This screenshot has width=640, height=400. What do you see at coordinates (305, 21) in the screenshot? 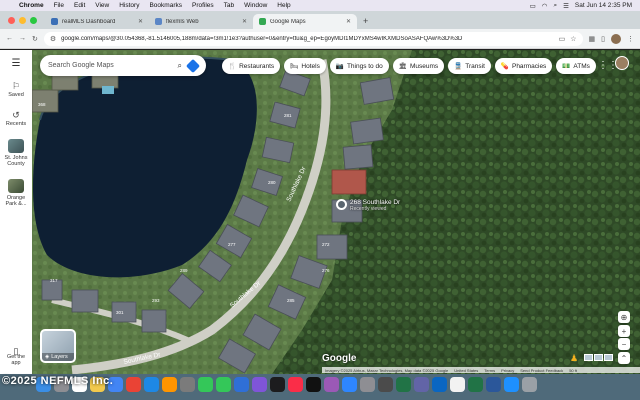
I see `tab-google-maps: Google Maps ✕` at bounding box center [305, 21].